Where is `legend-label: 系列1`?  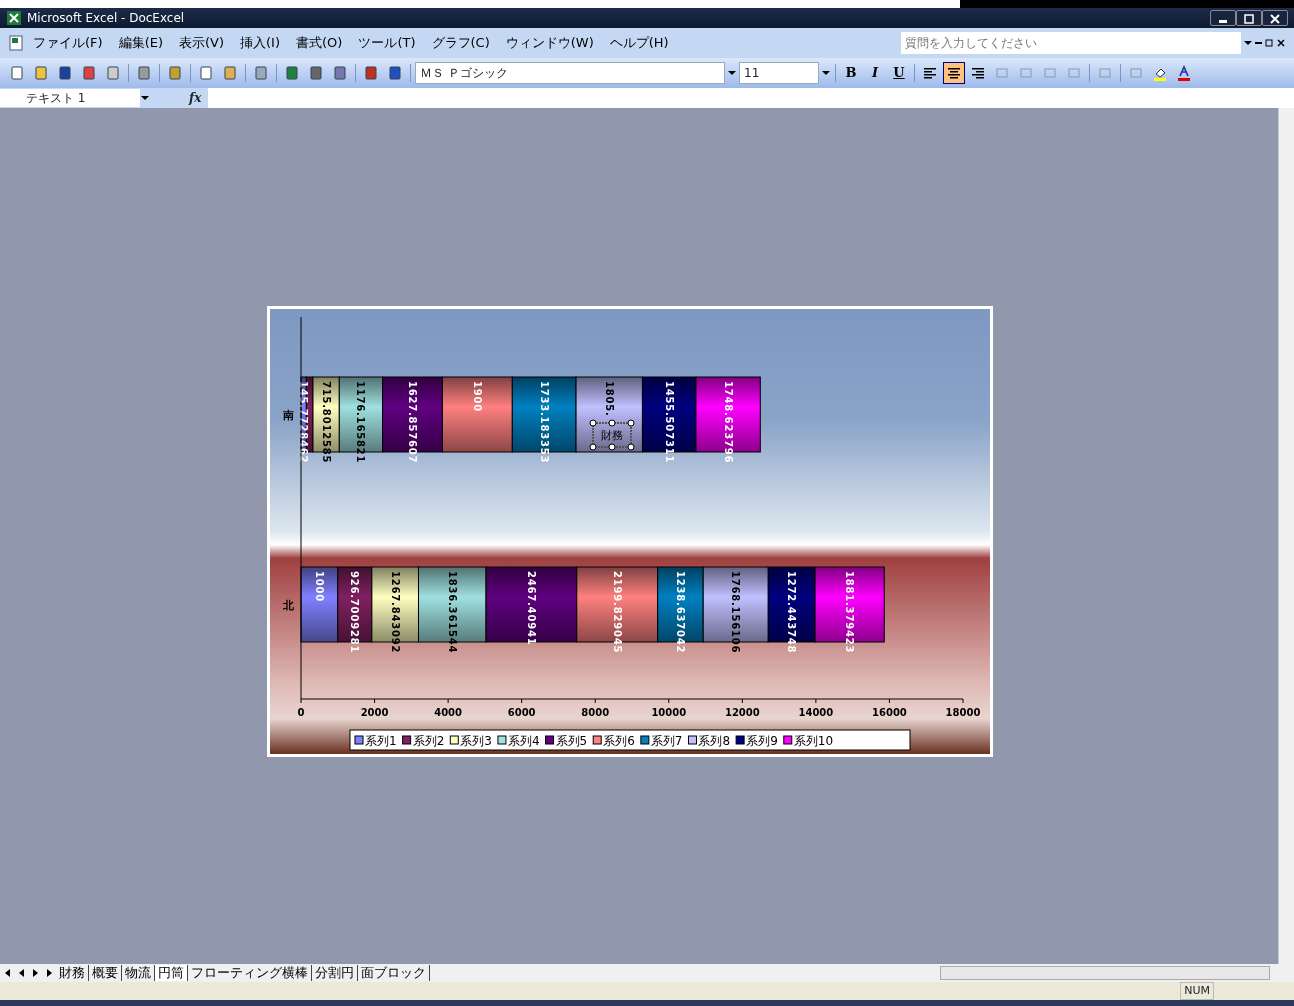 legend-label: 系列1 is located at coordinates (381, 740).